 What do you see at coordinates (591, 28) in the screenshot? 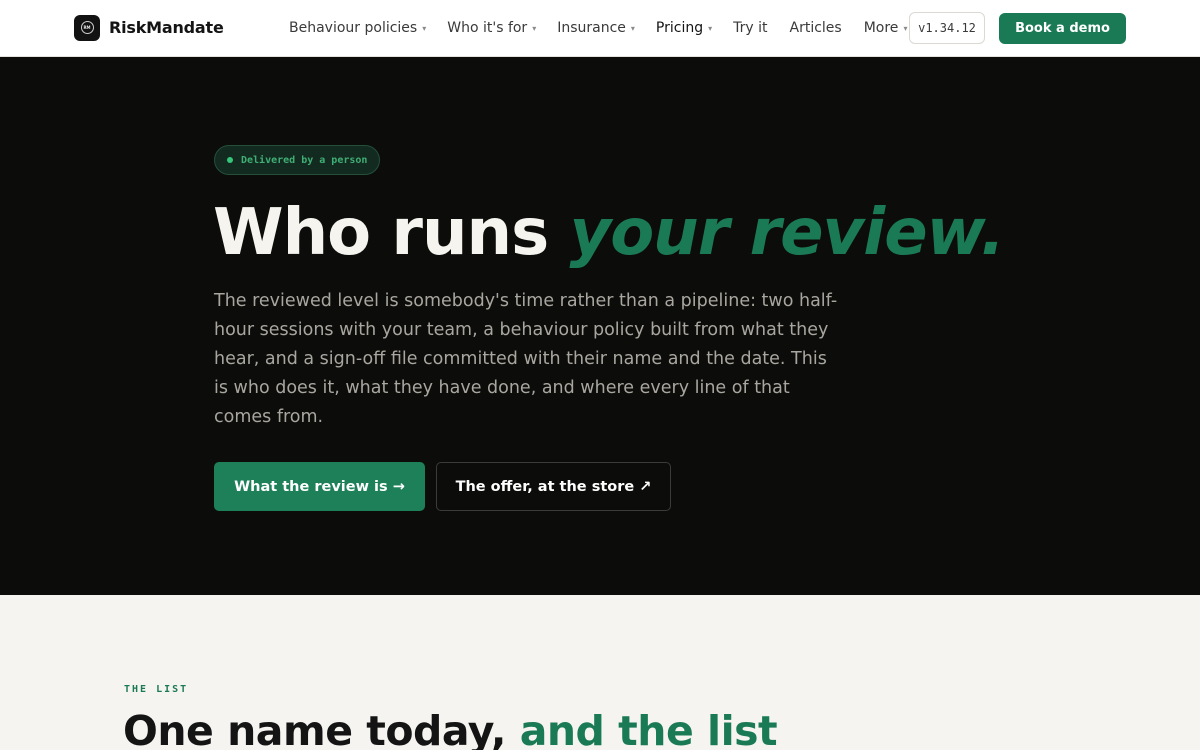
I see `nav-item-label: Insurance` at bounding box center [591, 28].